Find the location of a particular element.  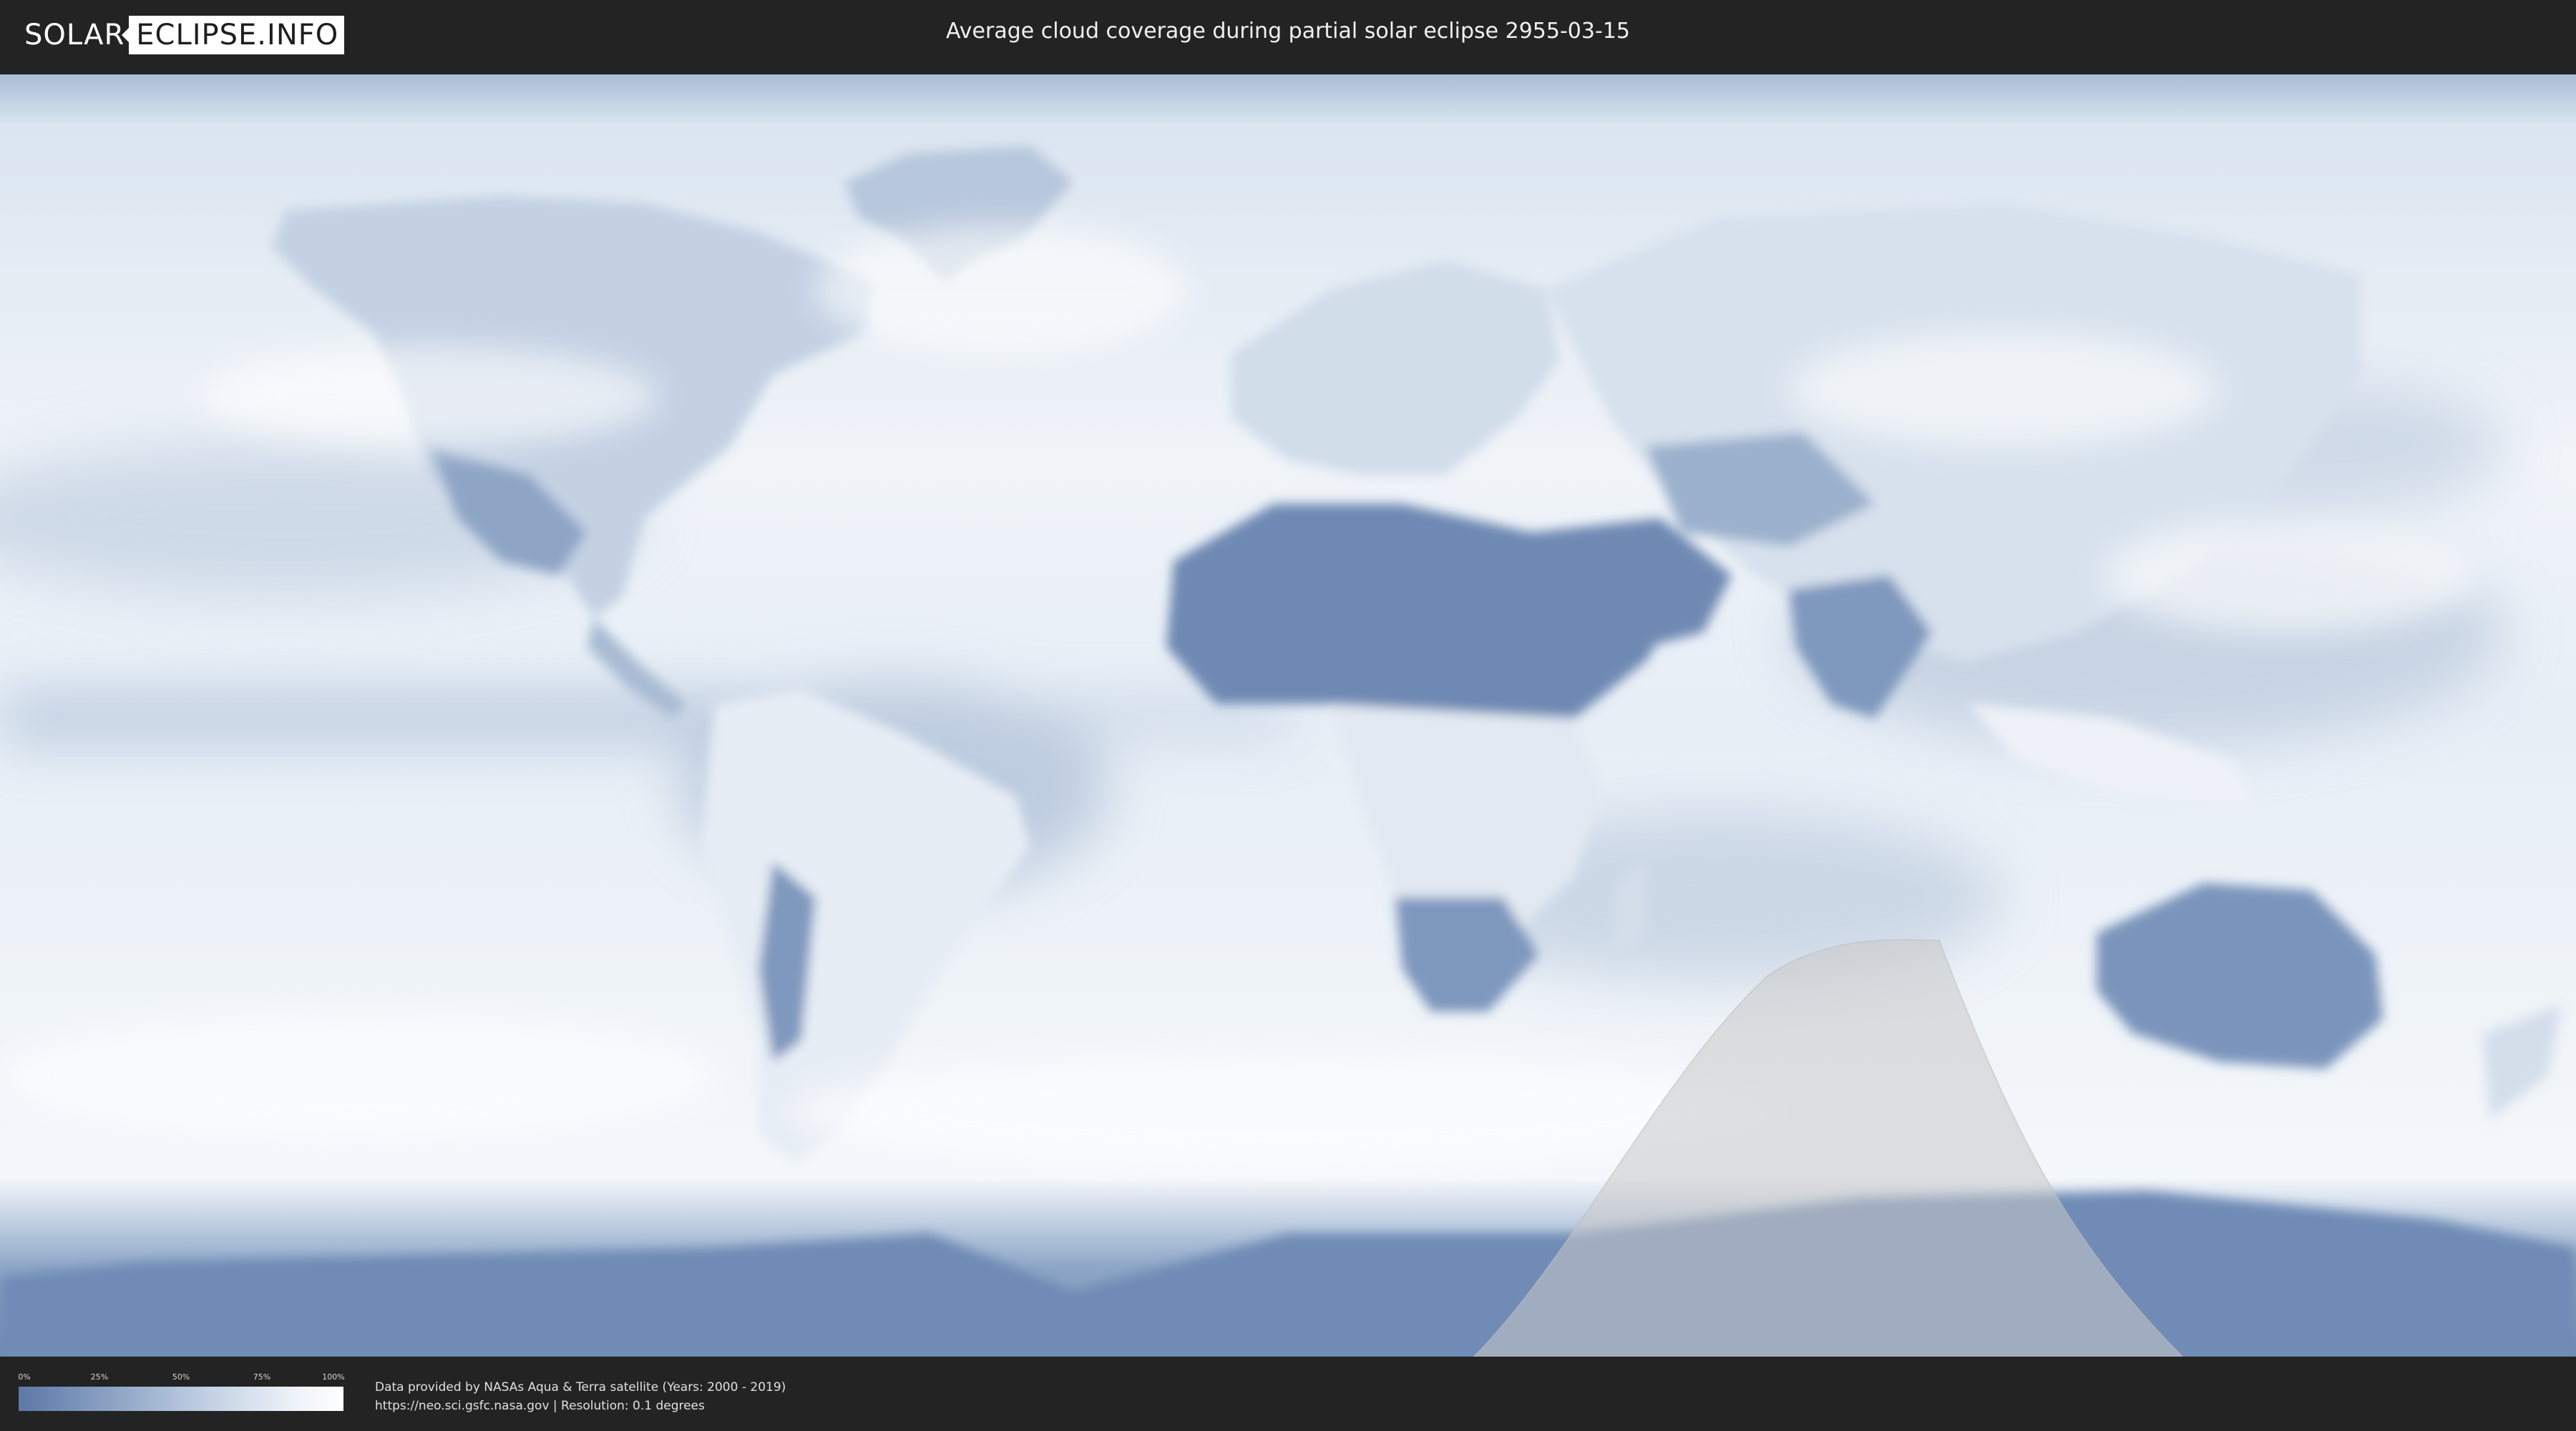

legend-tick: 100% is located at coordinates (333, 1377).